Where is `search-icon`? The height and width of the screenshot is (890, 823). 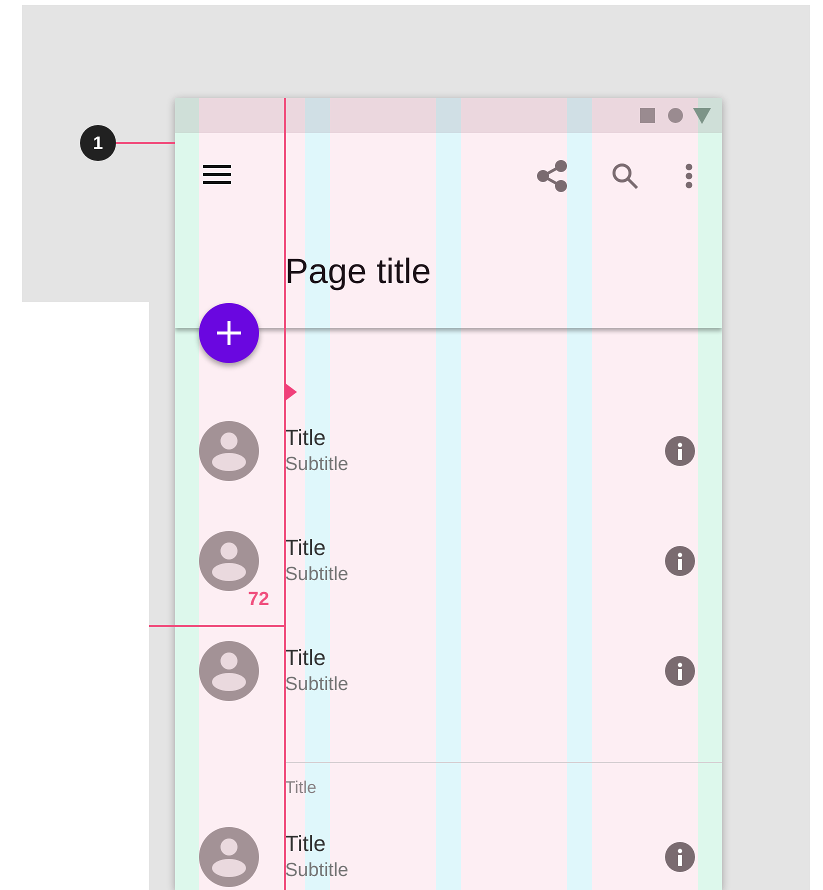
search-icon is located at coordinates (625, 176).